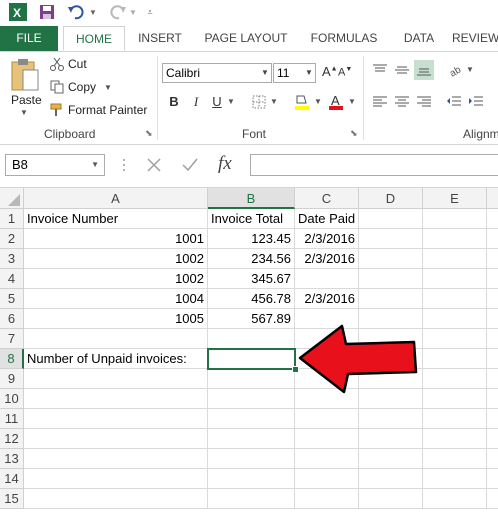  I want to click on font-name-select: Calibri ▼, so click(217, 73).